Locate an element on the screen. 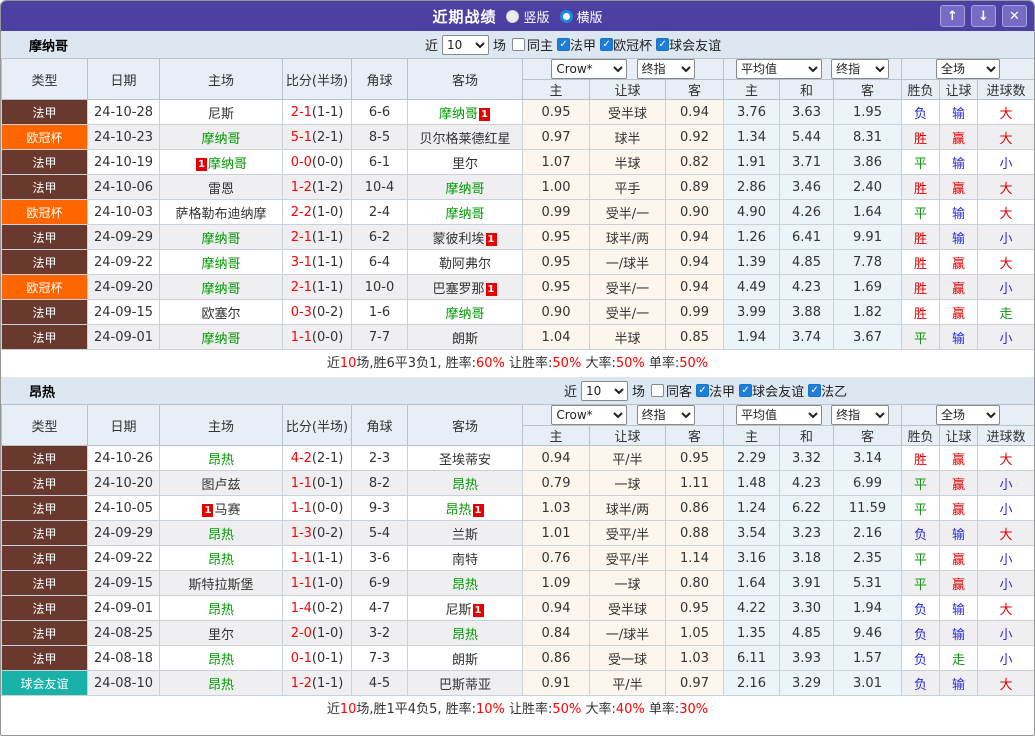 Image resolution: width=1035 pixels, height=736 pixels. halftime-score: (1-2) is located at coordinates (327, 187).